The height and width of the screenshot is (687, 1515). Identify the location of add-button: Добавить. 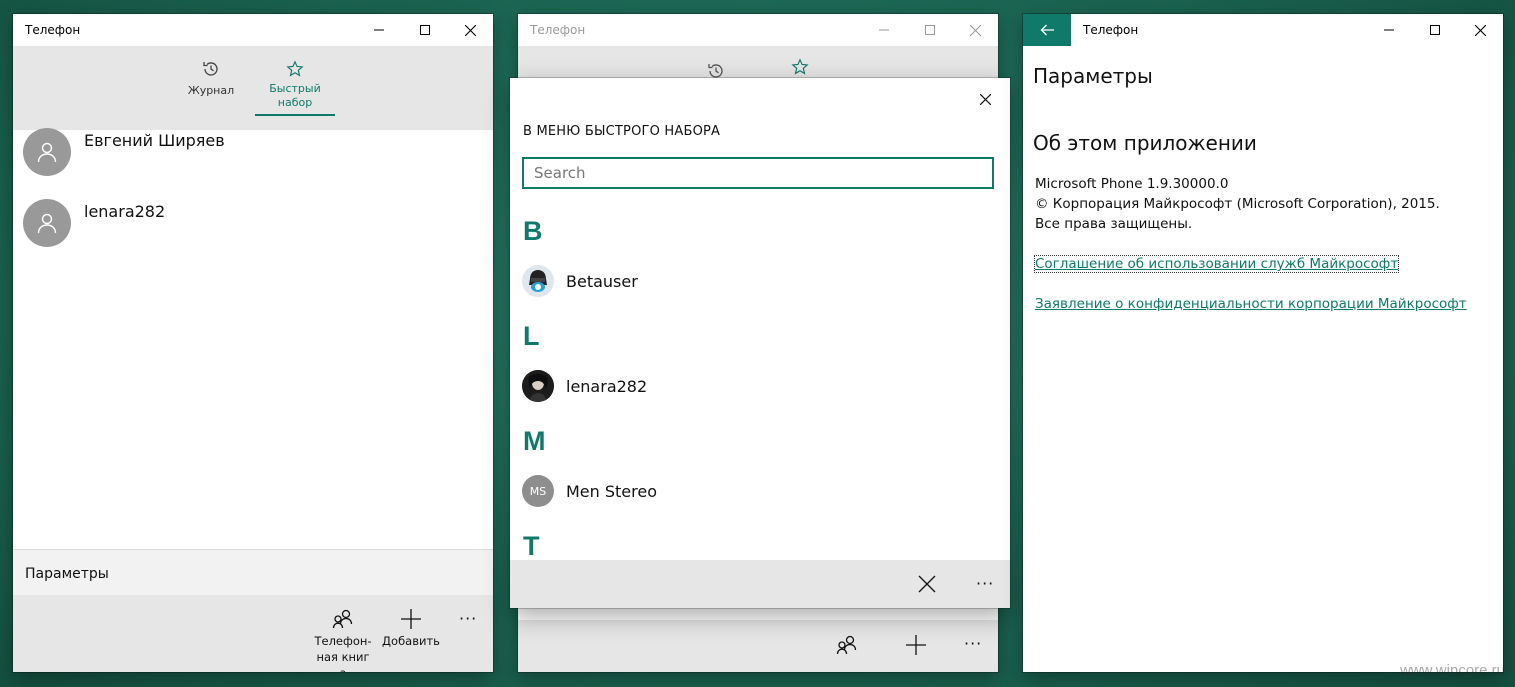
(411, 628).